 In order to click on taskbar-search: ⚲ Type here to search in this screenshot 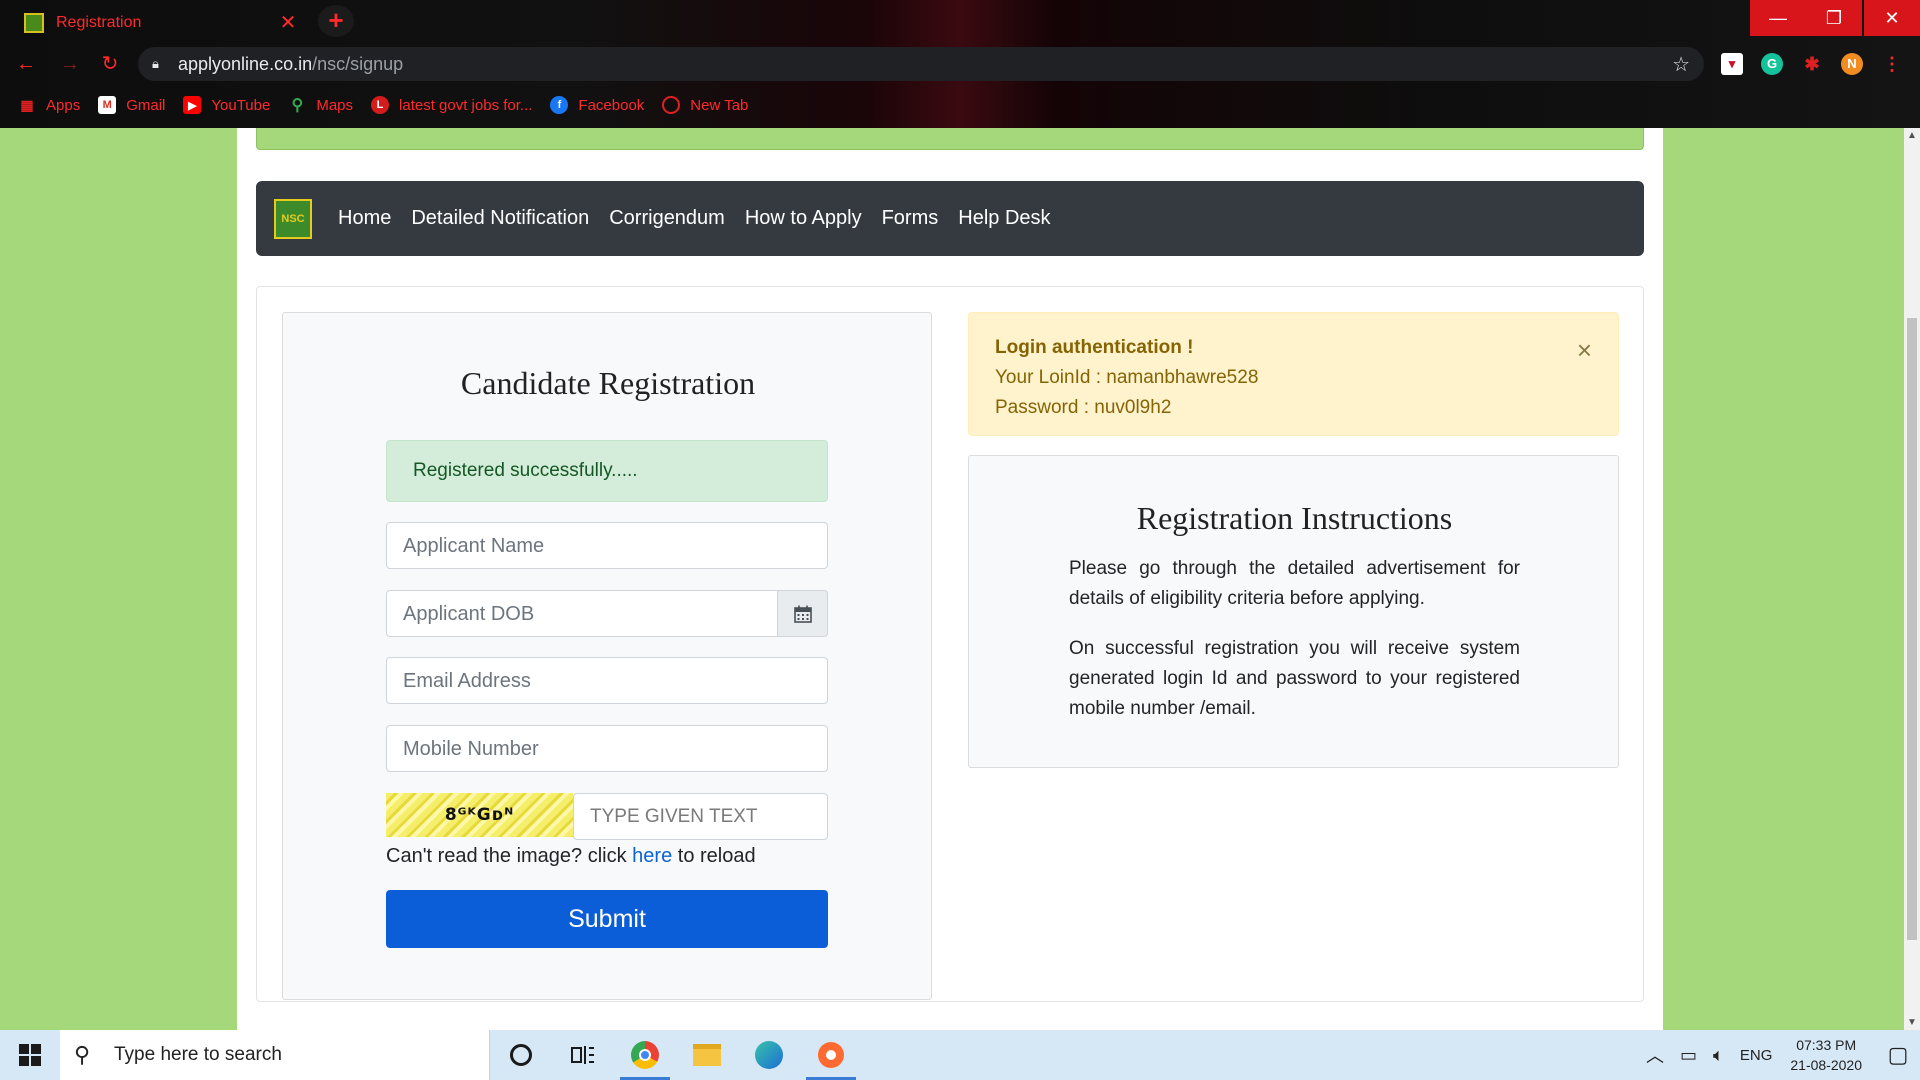, I will do `click(275, 1055)`.